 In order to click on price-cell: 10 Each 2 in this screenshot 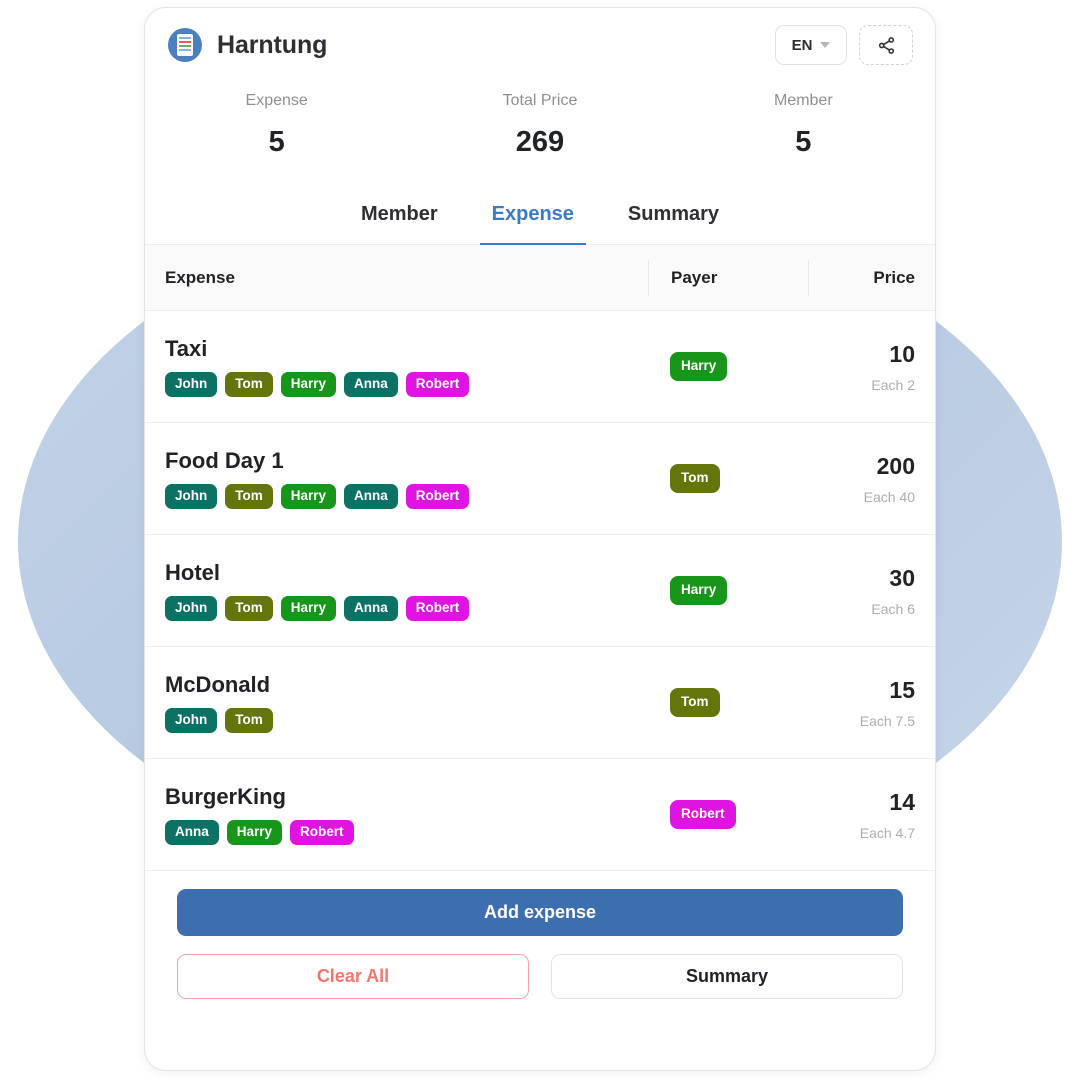, I will do `click(871, 367)`.